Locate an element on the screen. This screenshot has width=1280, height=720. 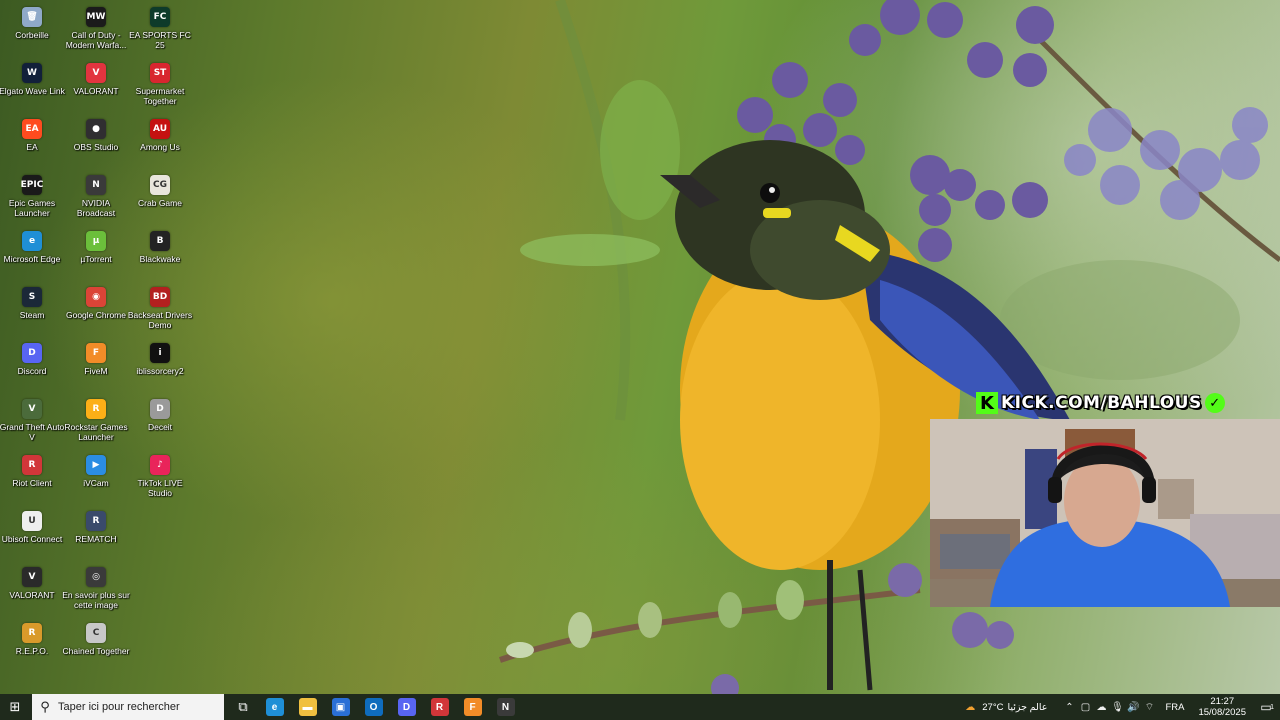
desktop-shortcut-label: FiveM is located at coordinates (96, 371).